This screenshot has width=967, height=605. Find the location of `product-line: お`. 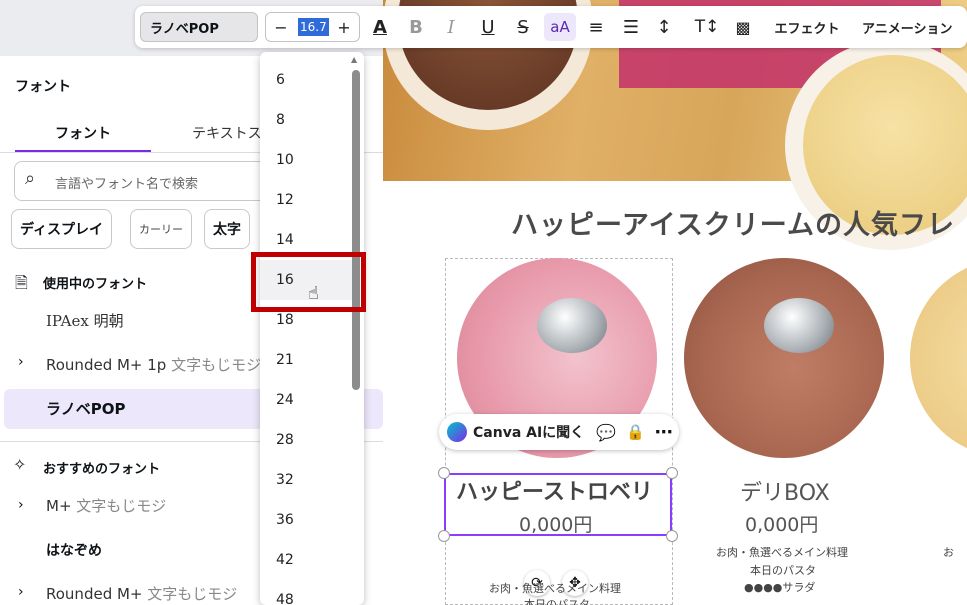

product-line: お is located at coordinates (948, 552).